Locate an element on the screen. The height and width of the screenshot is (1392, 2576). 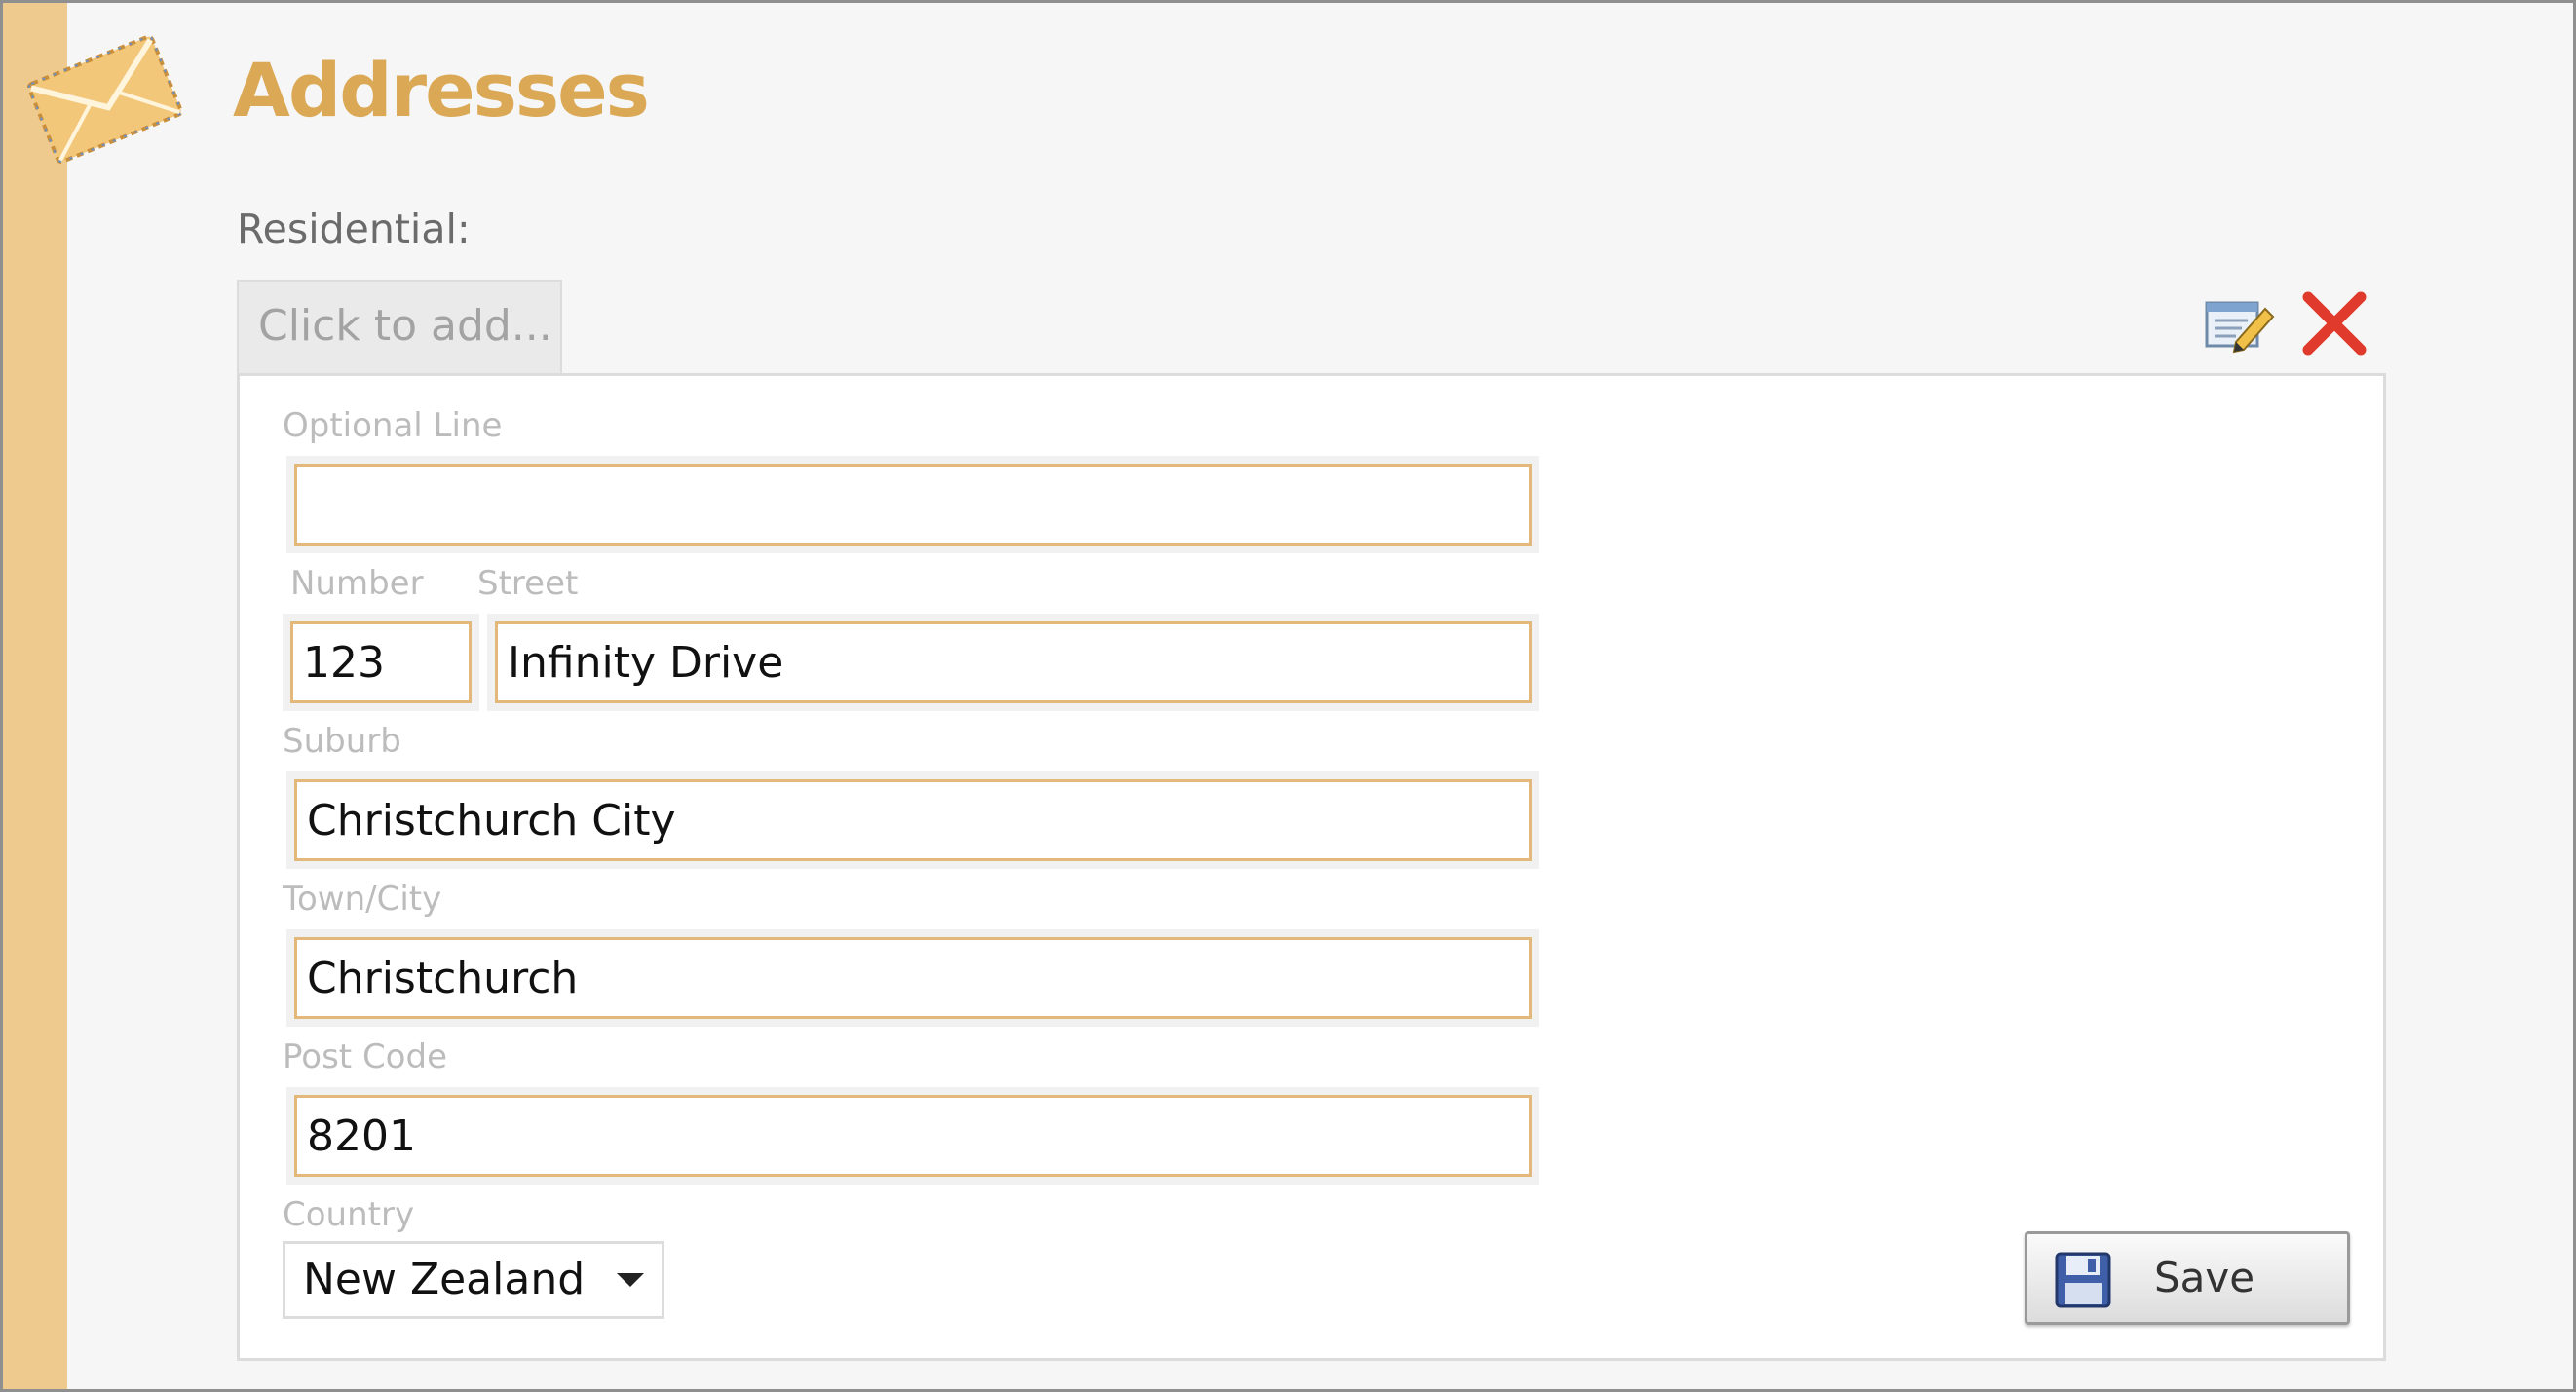
suburb-field-wrap is located at coordinates (912, 820).